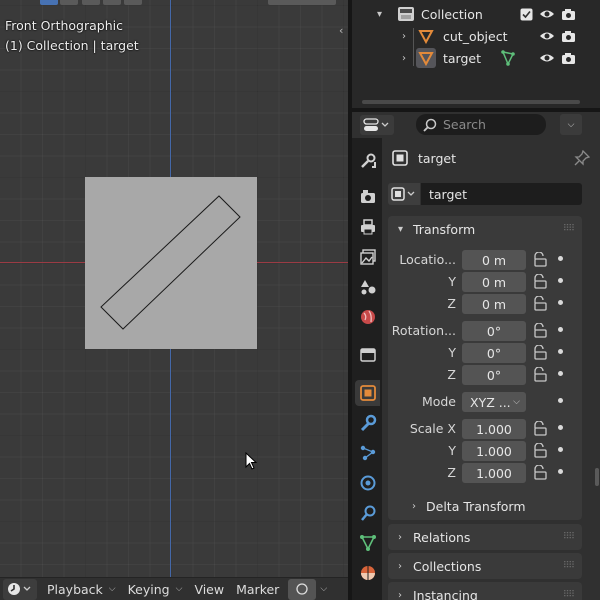 The width and height of the screenshot is (600, 600). Describe the element at coordinates (367, 393) in the screenshot. I see `tab-object` at that location.